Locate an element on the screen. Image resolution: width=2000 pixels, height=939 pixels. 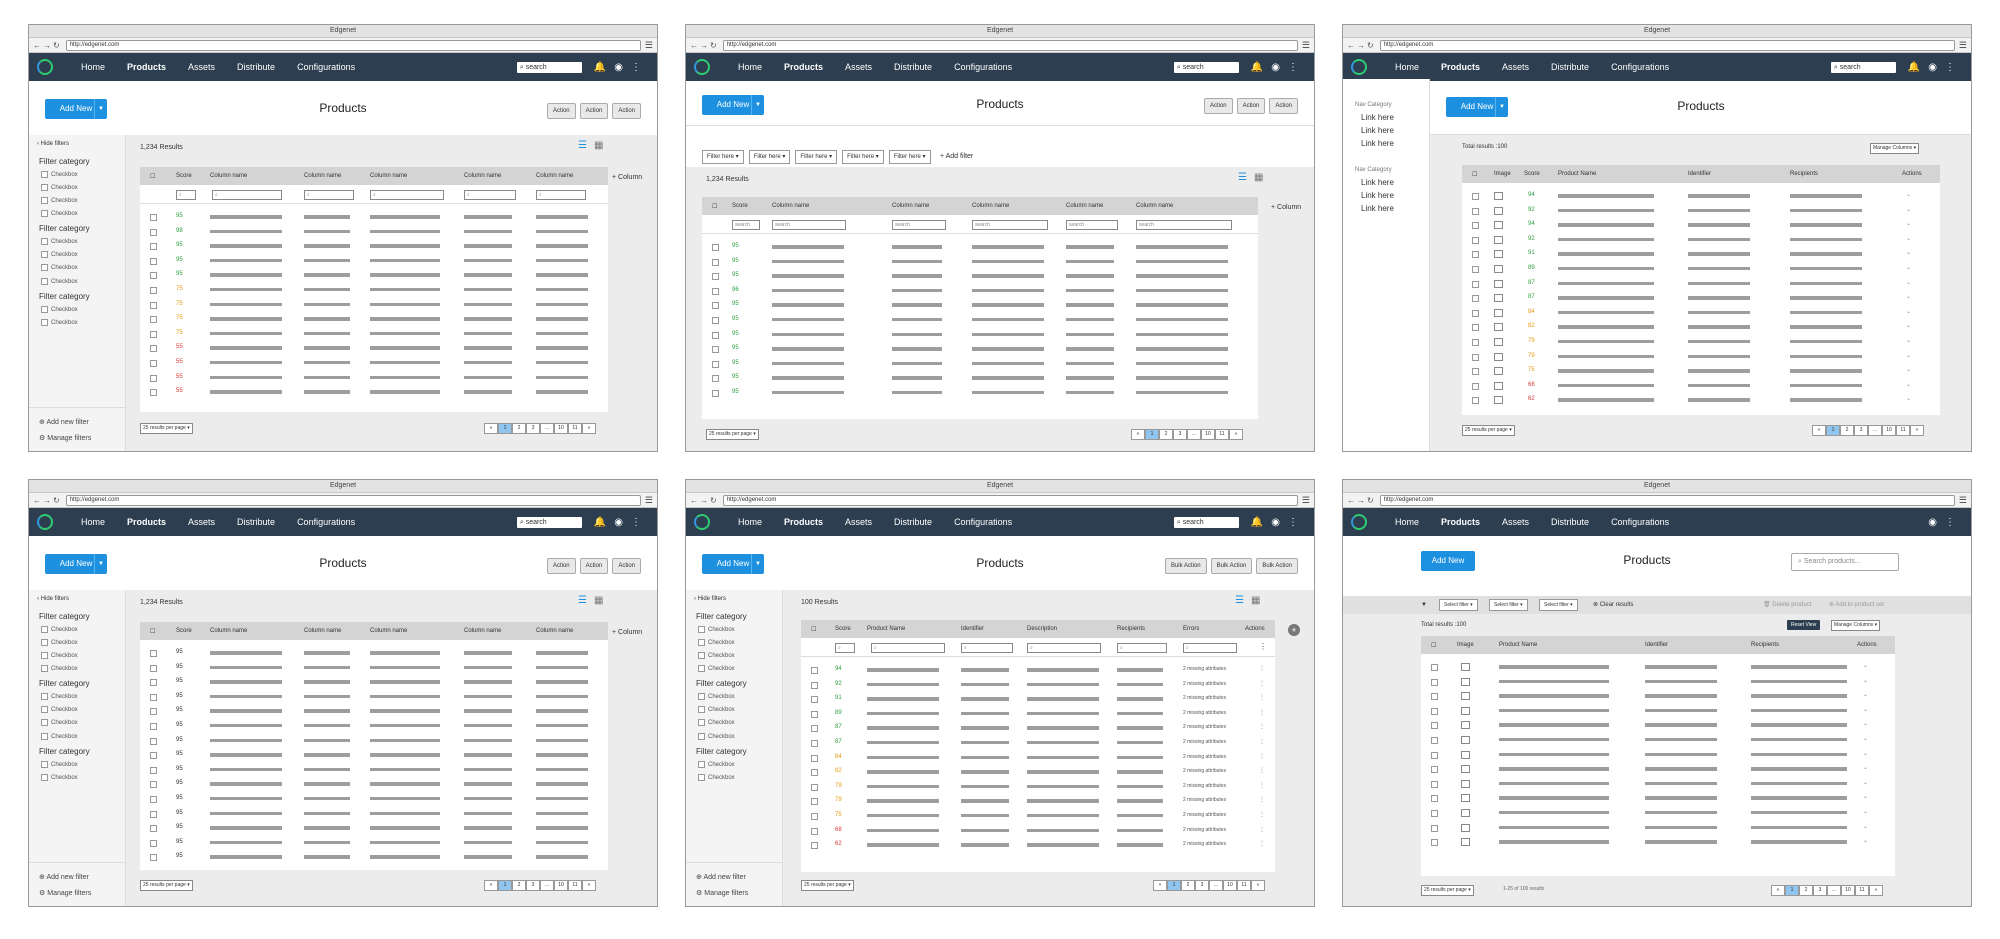
nav-configurations: Configurations is located at coordinates (983, 67).